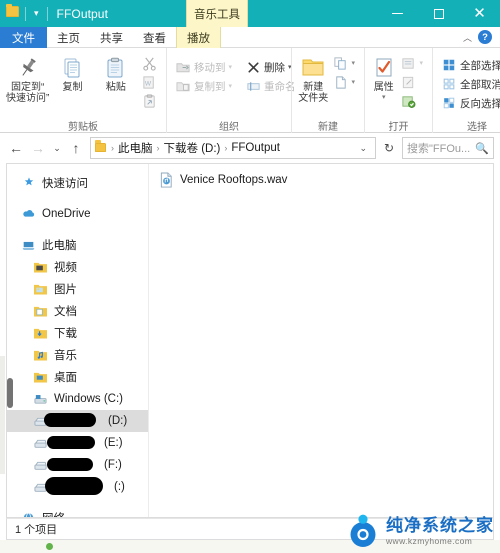 This screenshot has height=553, width=500. I want to click on tab-home-label: 主页, so click(68, 38).